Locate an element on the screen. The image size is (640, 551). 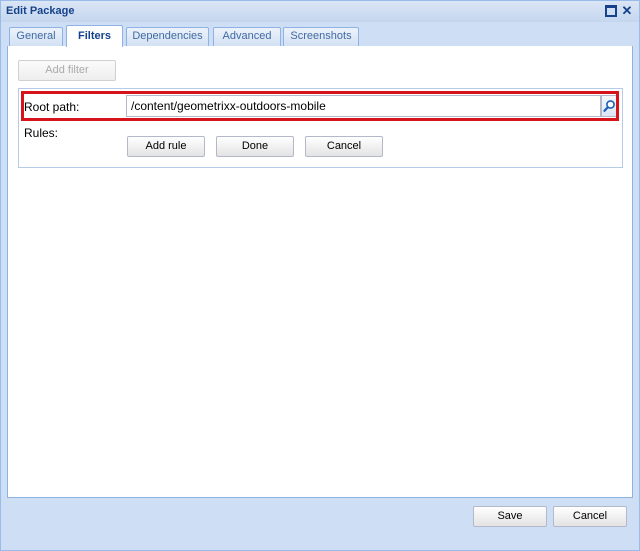
tab-filters: Filters is located at coordinates (94, 36).